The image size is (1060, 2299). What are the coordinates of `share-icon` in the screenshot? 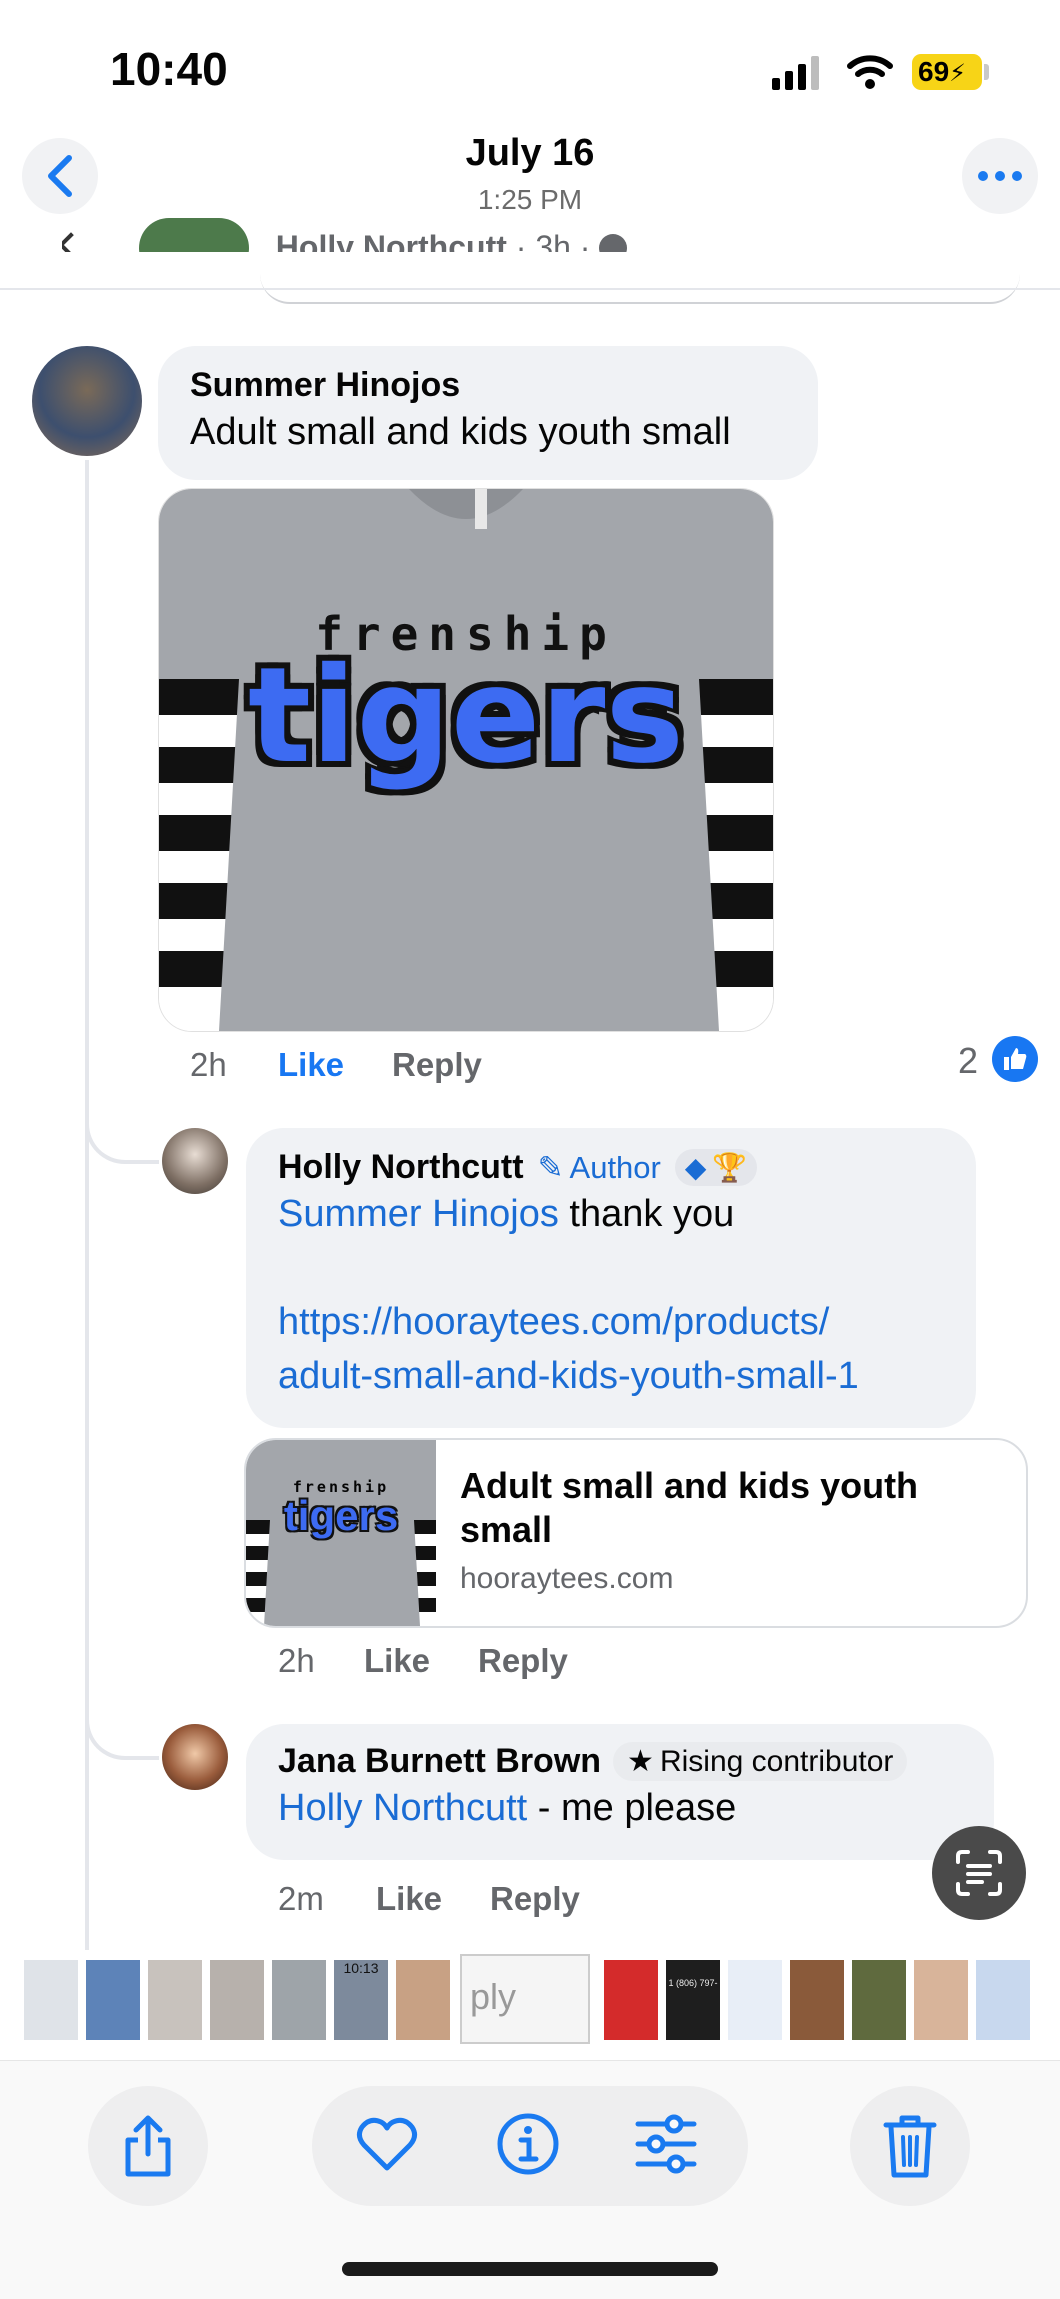 It's located at (148, 2146).